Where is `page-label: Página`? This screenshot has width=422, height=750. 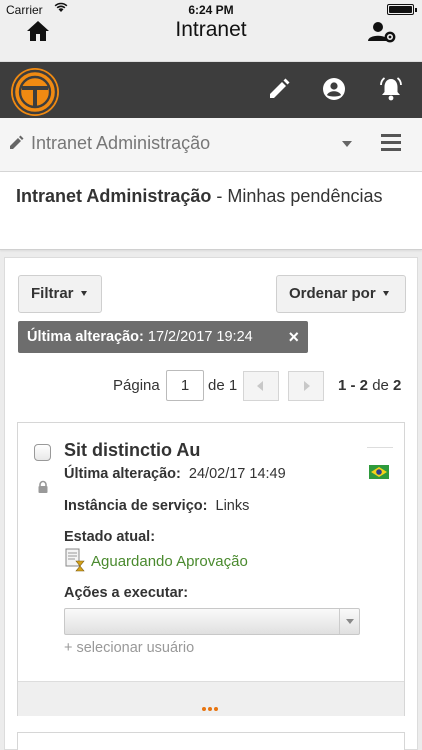
page-label: Página is located at coordinates (136, 385).